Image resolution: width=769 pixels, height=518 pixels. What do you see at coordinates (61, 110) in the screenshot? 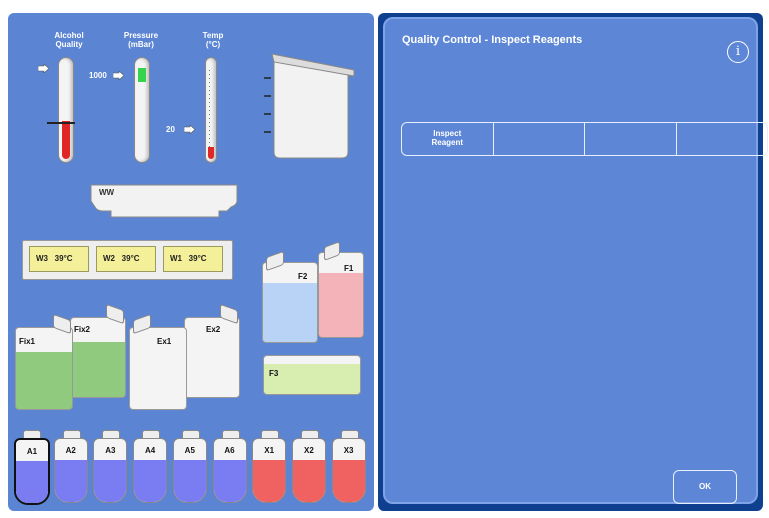
I see `alcohol-quality-tube` at bounding box center [61, 110].